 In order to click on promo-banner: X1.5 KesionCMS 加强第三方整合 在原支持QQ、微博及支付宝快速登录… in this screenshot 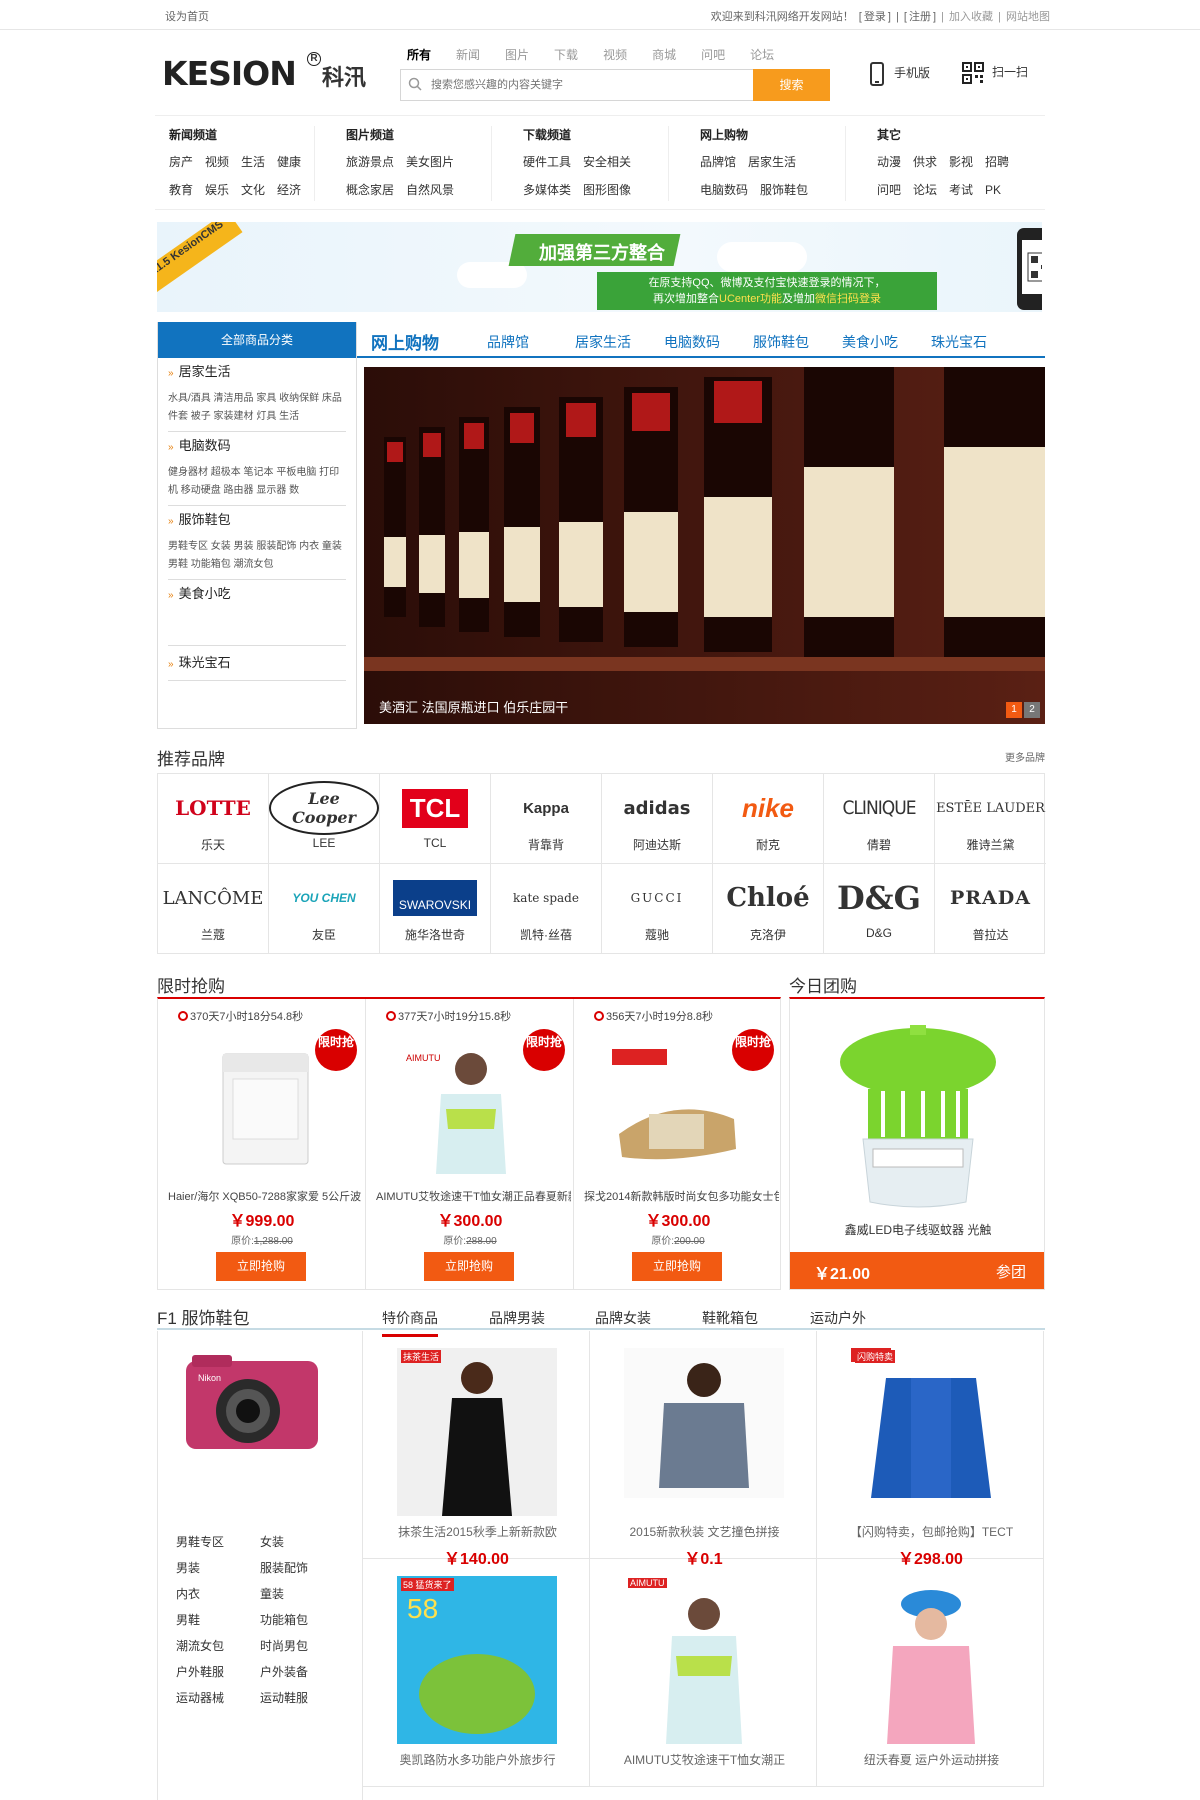, I will do `click(599, 267)`.